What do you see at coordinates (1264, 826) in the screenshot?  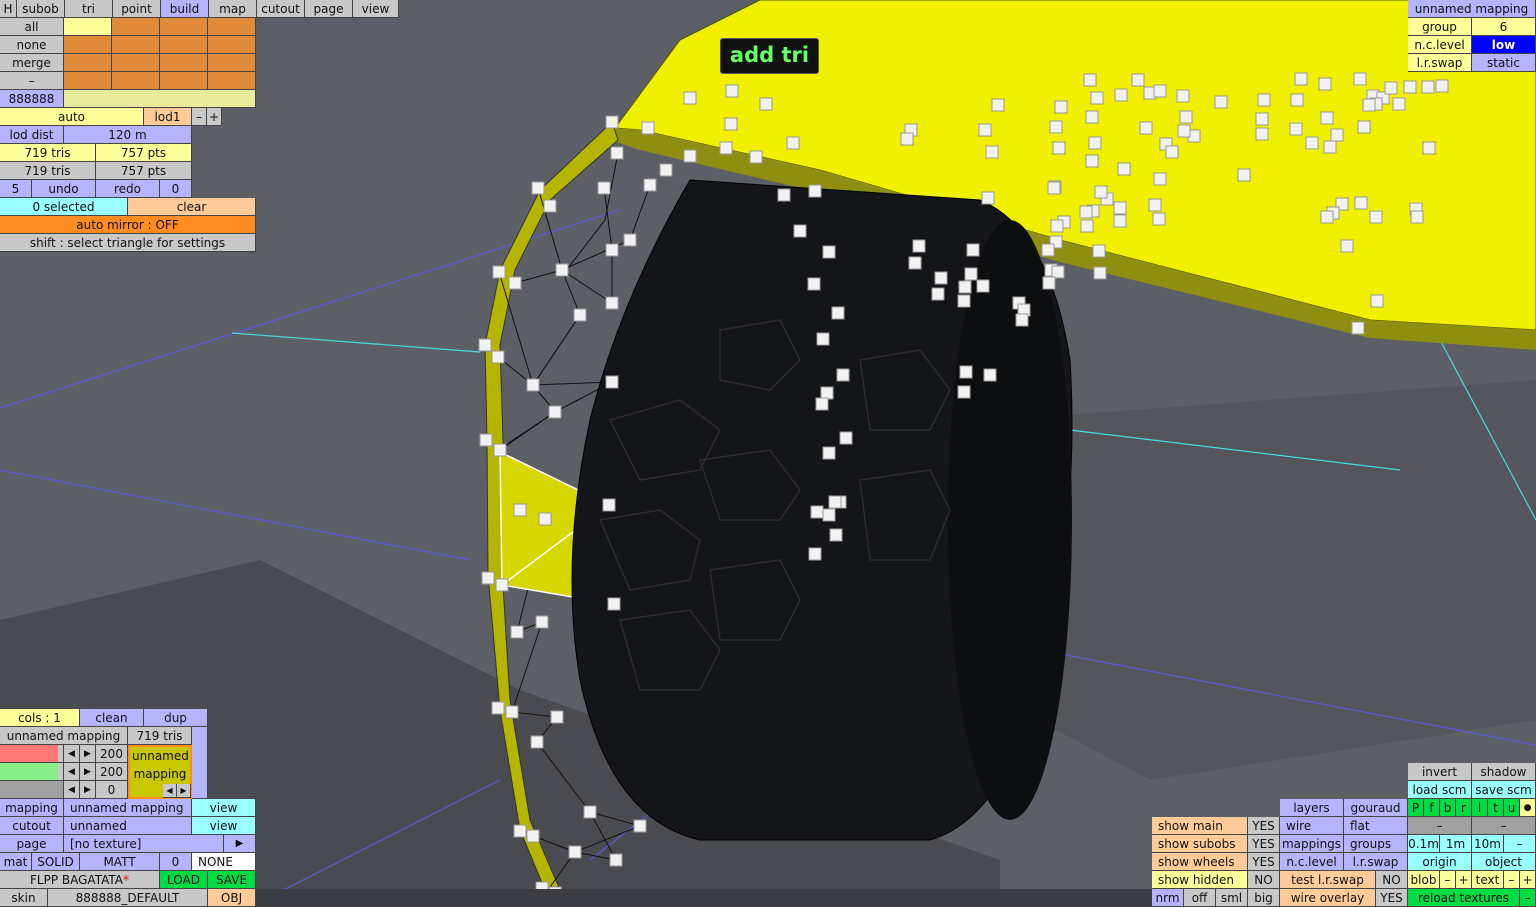 I see `show-main-toggle: YES` at bounding box center [1264, 826].